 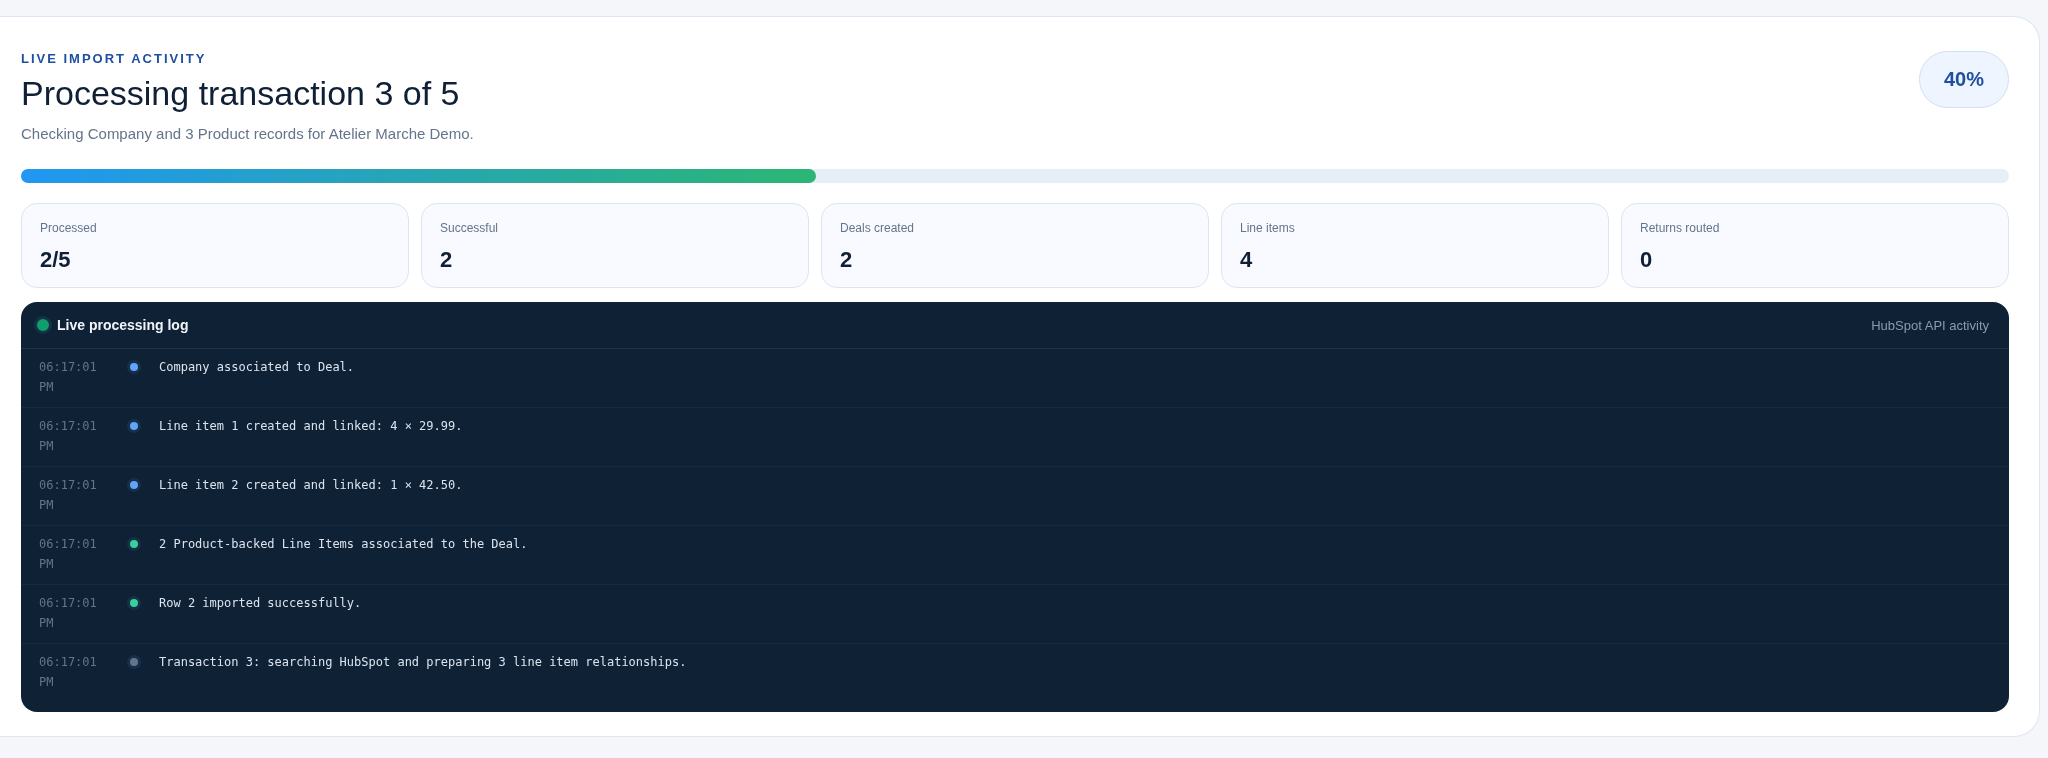 I want to click on log-title: Live processing log, so click(x=123, y=325).